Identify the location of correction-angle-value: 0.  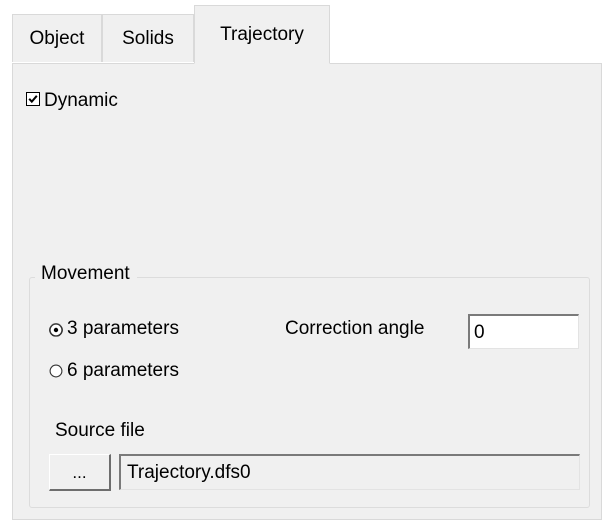
(479, 332).